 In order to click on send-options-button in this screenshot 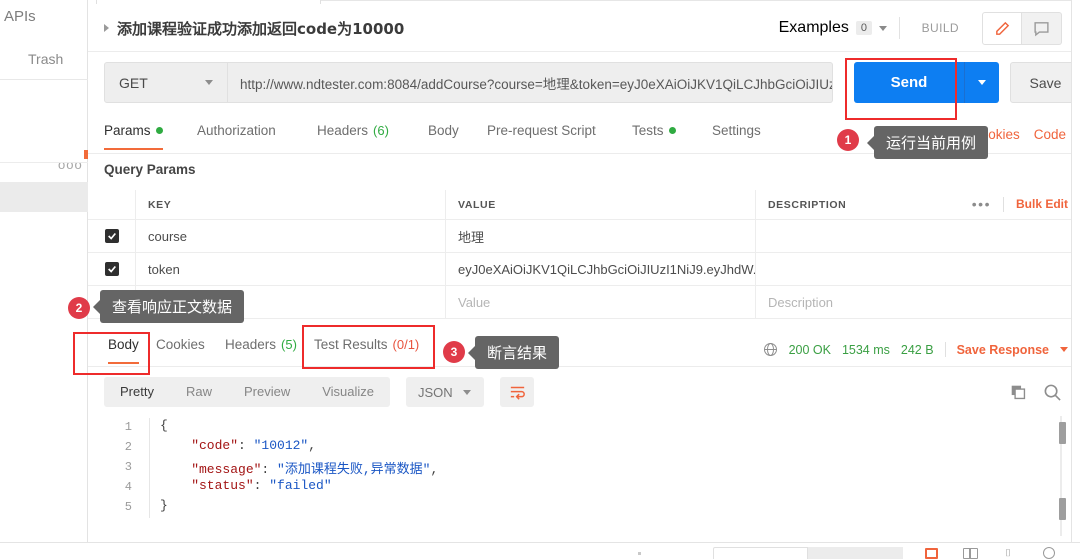, I will do `click(981, 82)`.